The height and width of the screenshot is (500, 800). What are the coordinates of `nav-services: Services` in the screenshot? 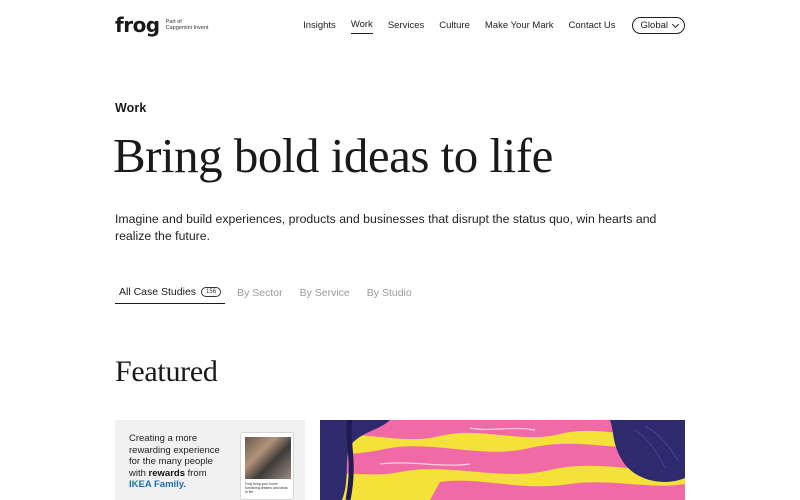 It's located at (406, 26).